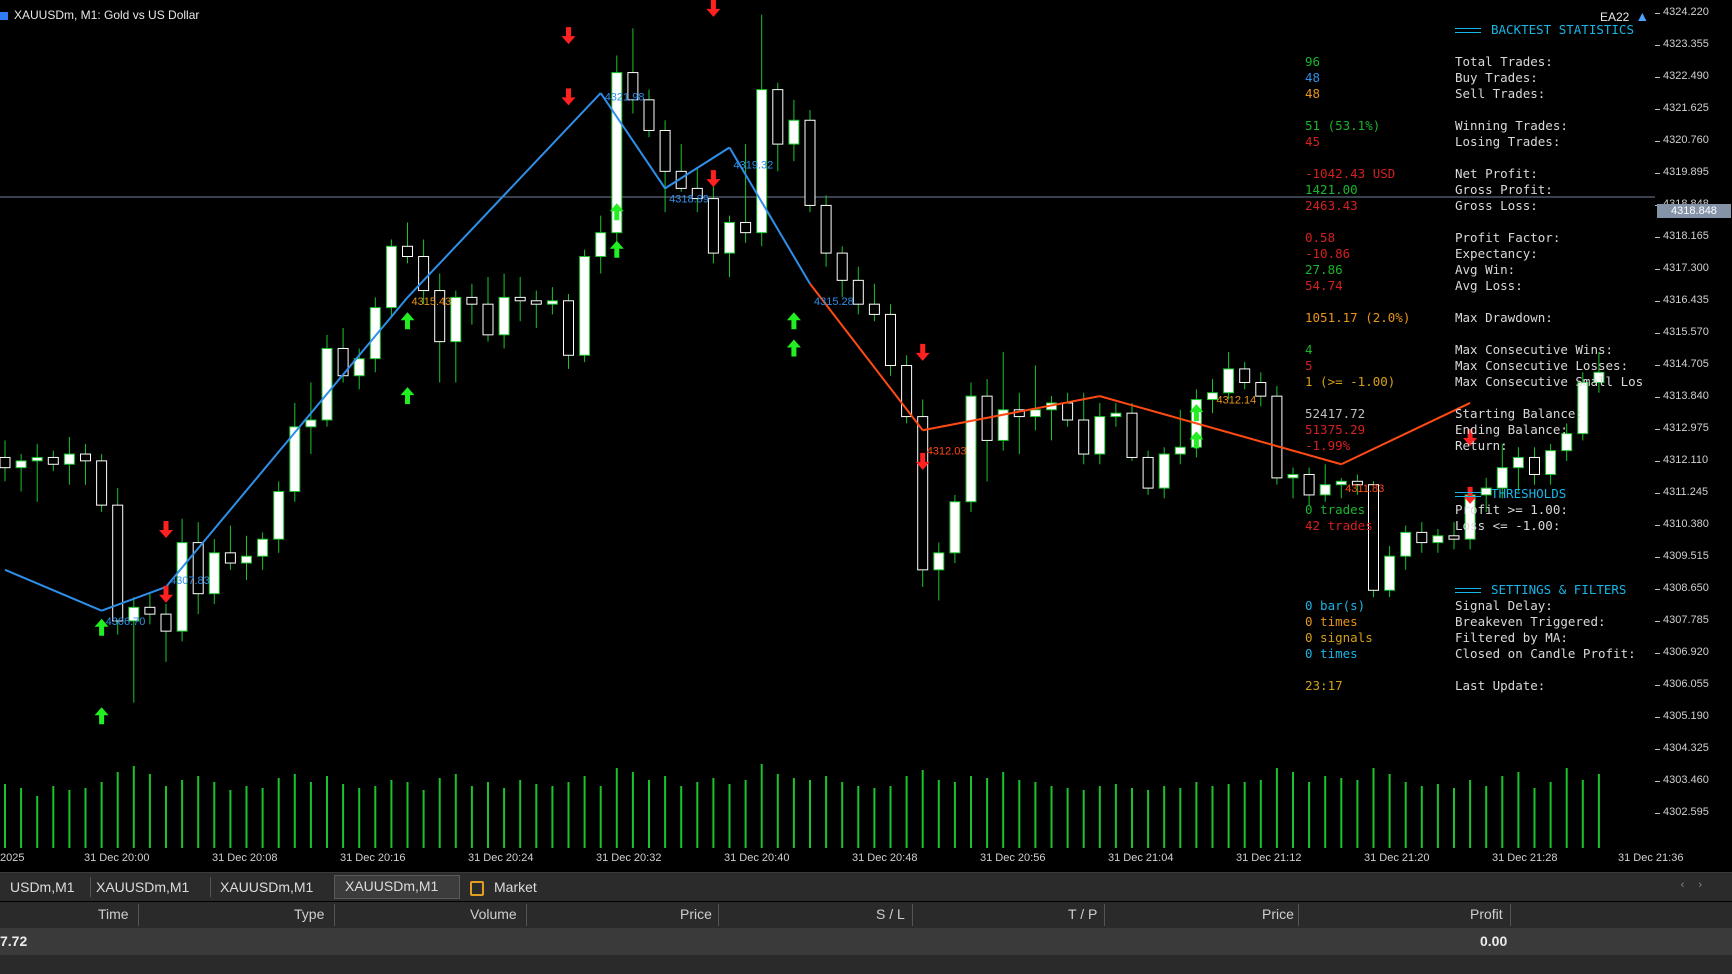 This screenshot has height=974, width=1732. I want to click on col-type: Type, so click(309, 914).